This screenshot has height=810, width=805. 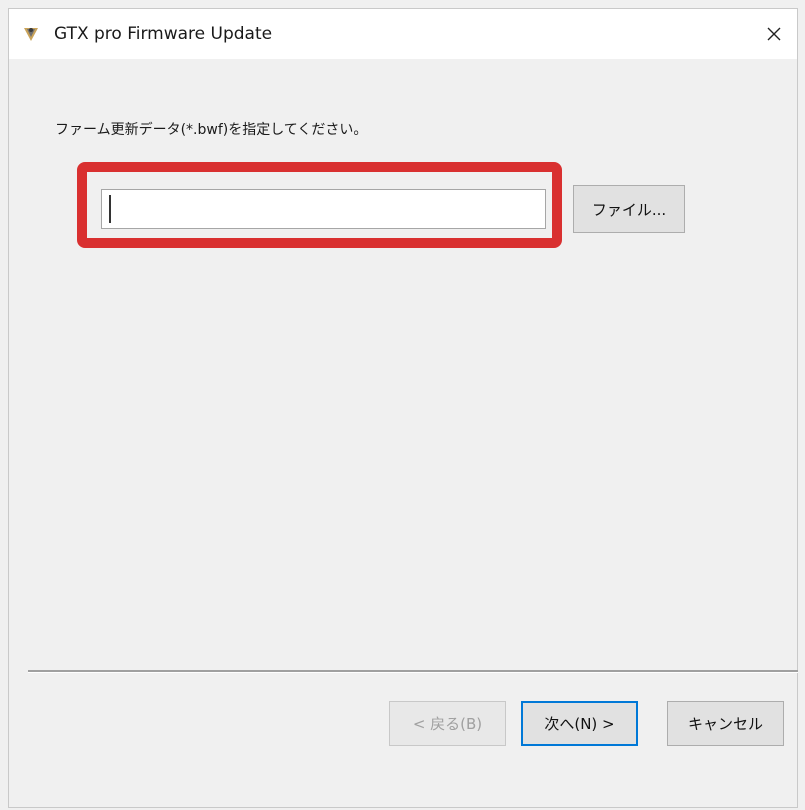 What do you see at coordinates (579, 723) in the screenshot?
I see `next-button: 次へ(N) >` at bounding box center [579, 723].